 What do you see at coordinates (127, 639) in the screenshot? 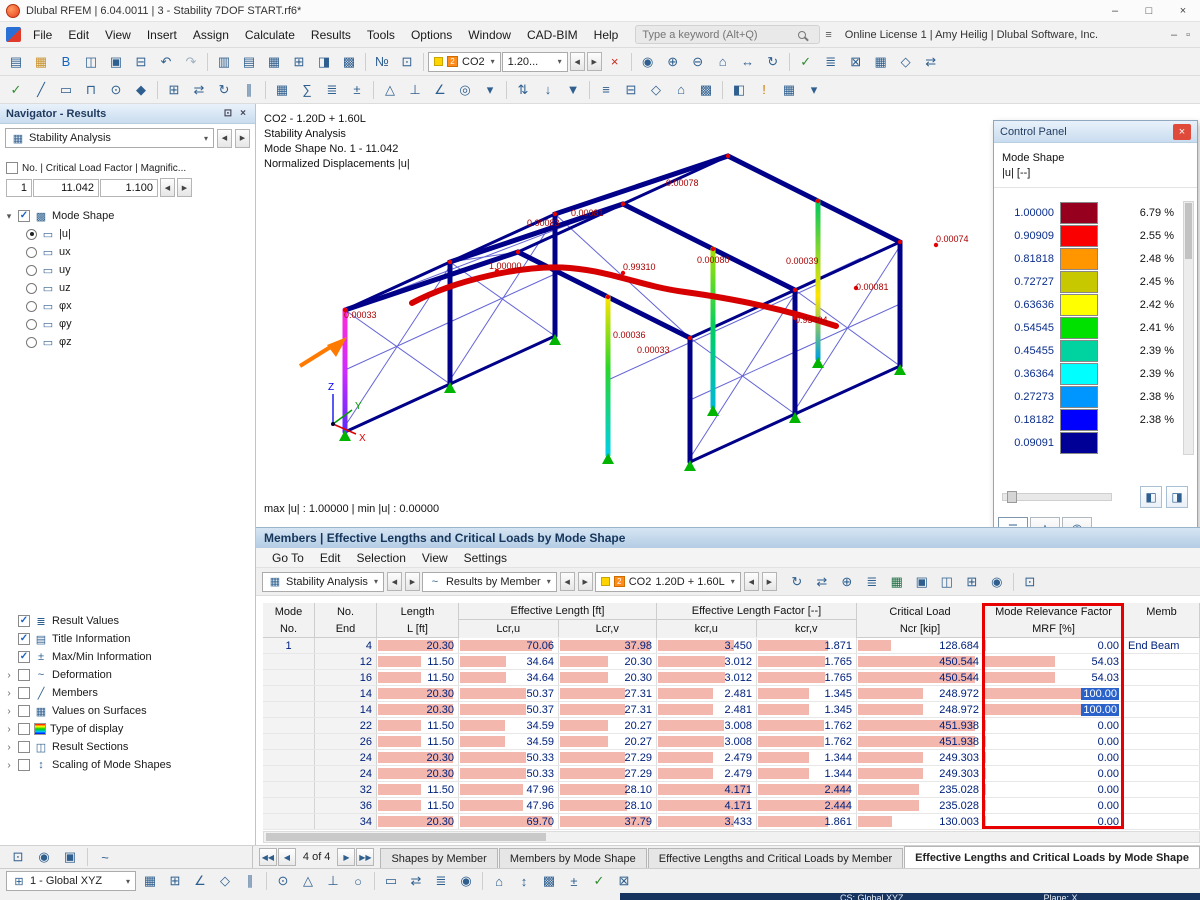
I see `display-option-1: ✓ ▤ Title Information` at bounding box center [127, 639].